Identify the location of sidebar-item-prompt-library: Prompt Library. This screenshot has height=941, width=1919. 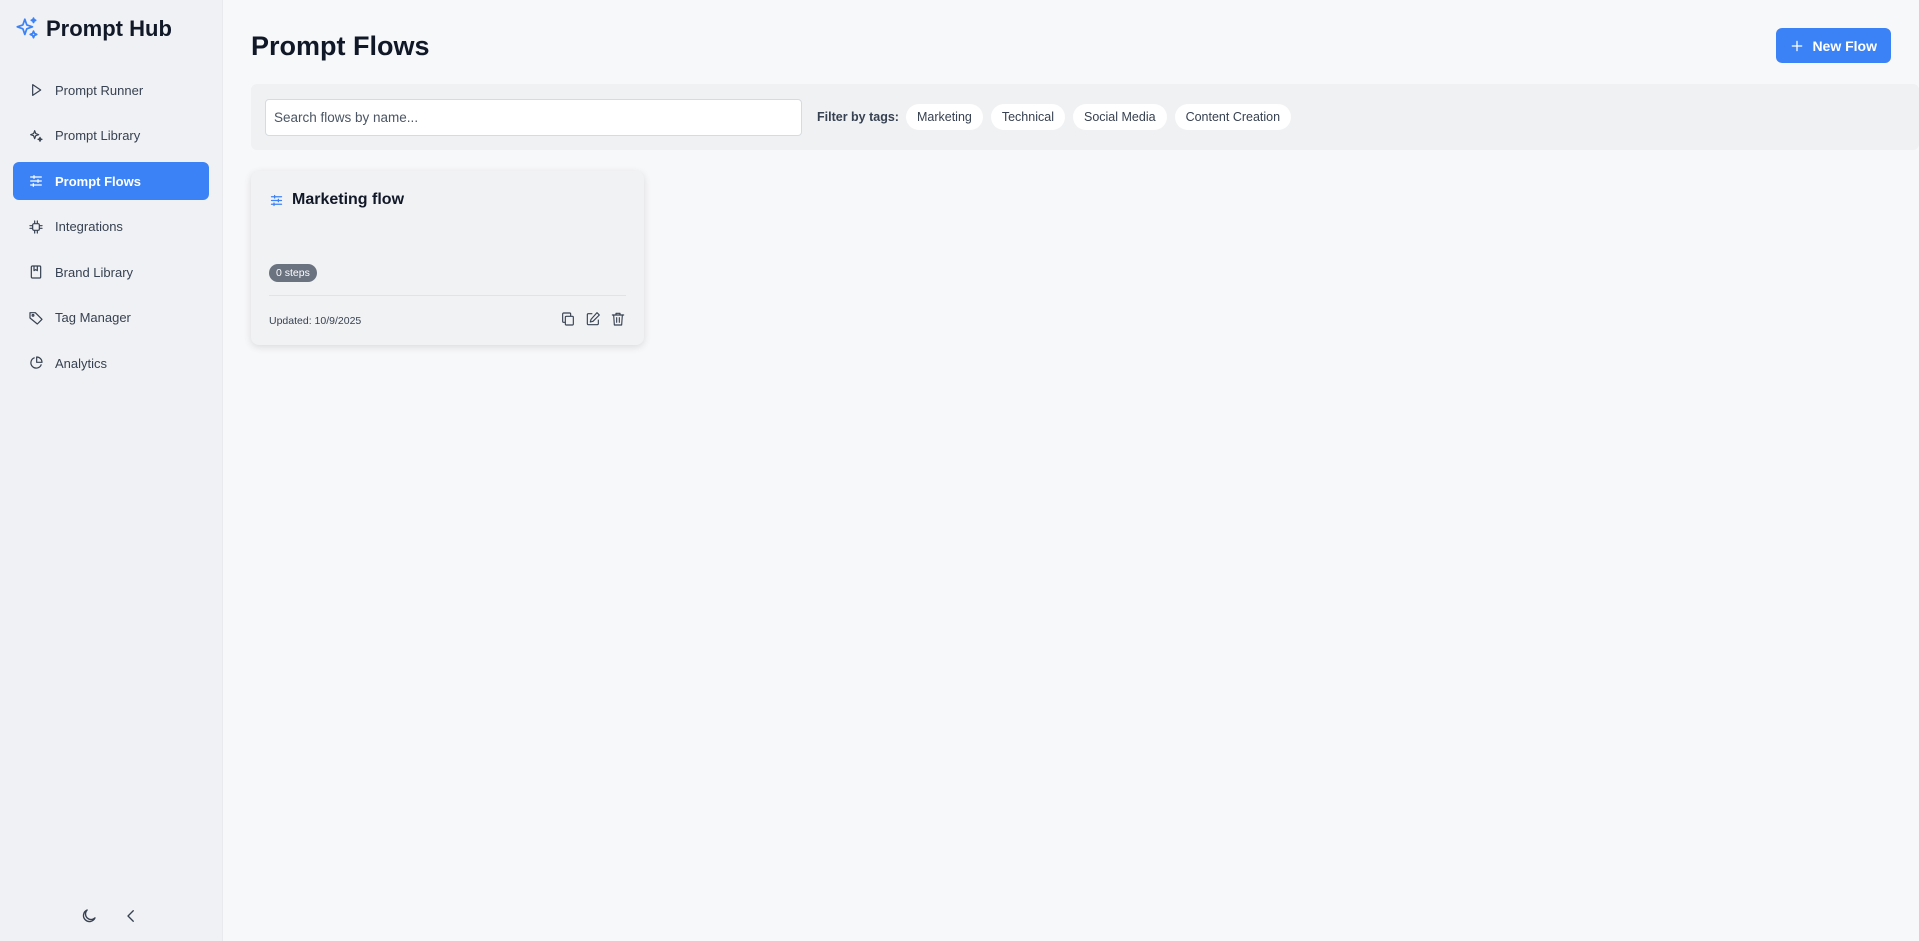
(111, 136).